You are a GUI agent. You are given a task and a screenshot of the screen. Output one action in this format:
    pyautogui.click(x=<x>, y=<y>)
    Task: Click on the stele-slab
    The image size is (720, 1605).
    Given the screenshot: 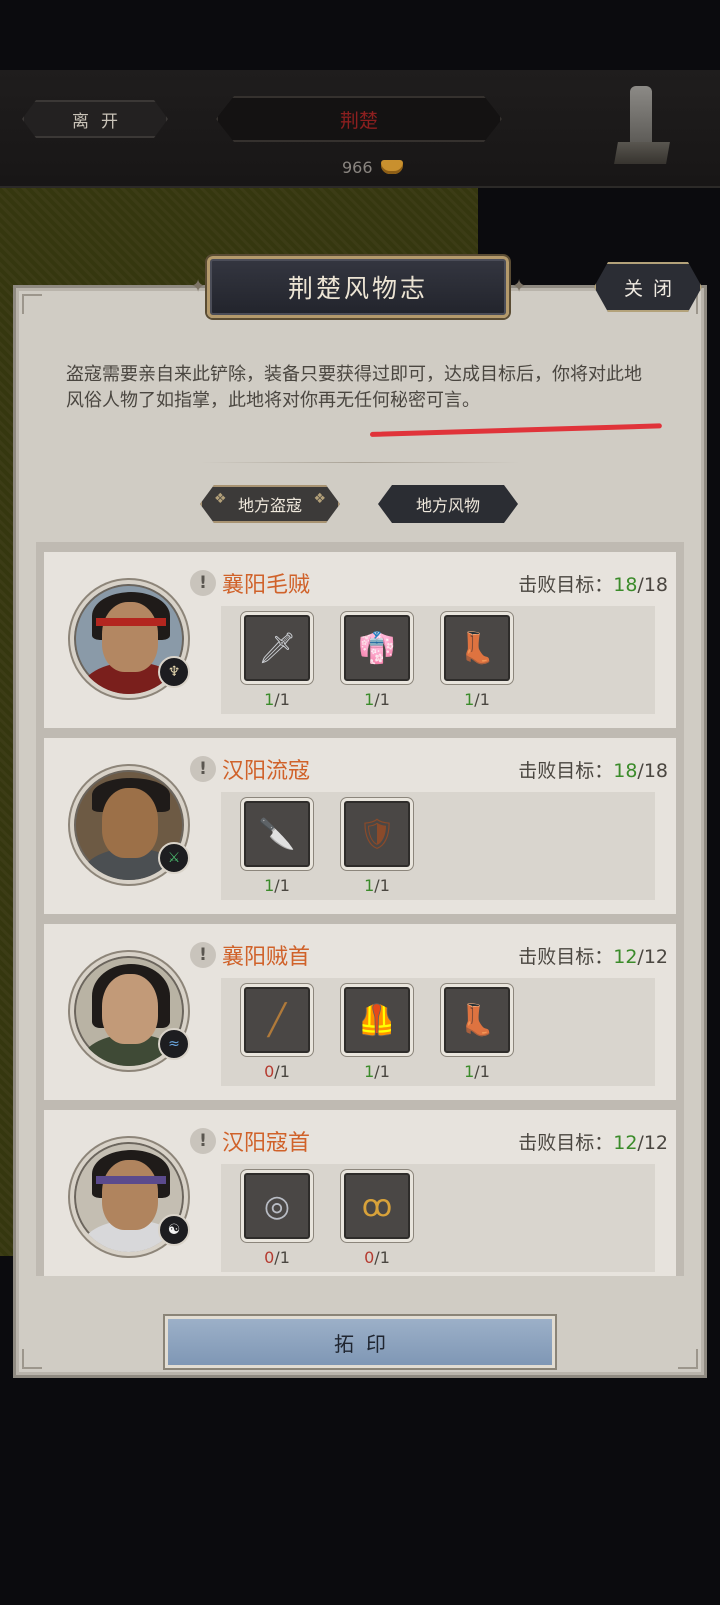 What is the action you would take?
    pyautogui.click(x=641, y=116)
    